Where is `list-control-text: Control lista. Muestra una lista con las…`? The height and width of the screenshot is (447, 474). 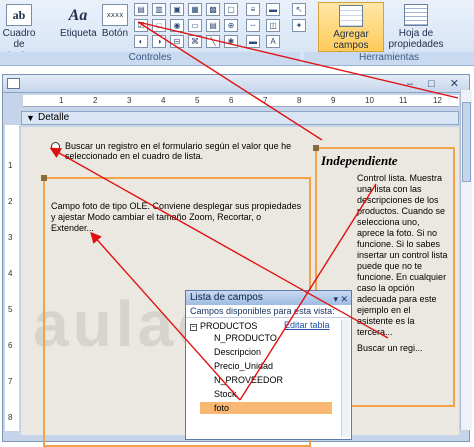 list-control-text: Control lista. Muestra una lista con las… is located at coordinates (402, 255).